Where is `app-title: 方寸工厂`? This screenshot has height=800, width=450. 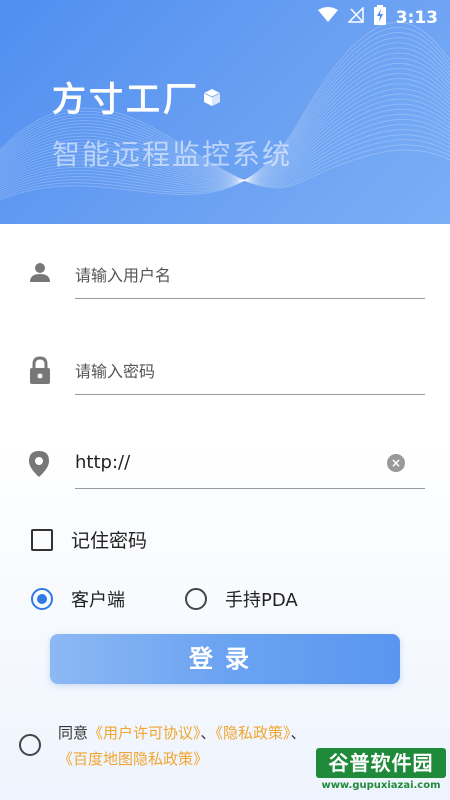 app-title: 方寸工厂 is located at coordinates (137, 96).